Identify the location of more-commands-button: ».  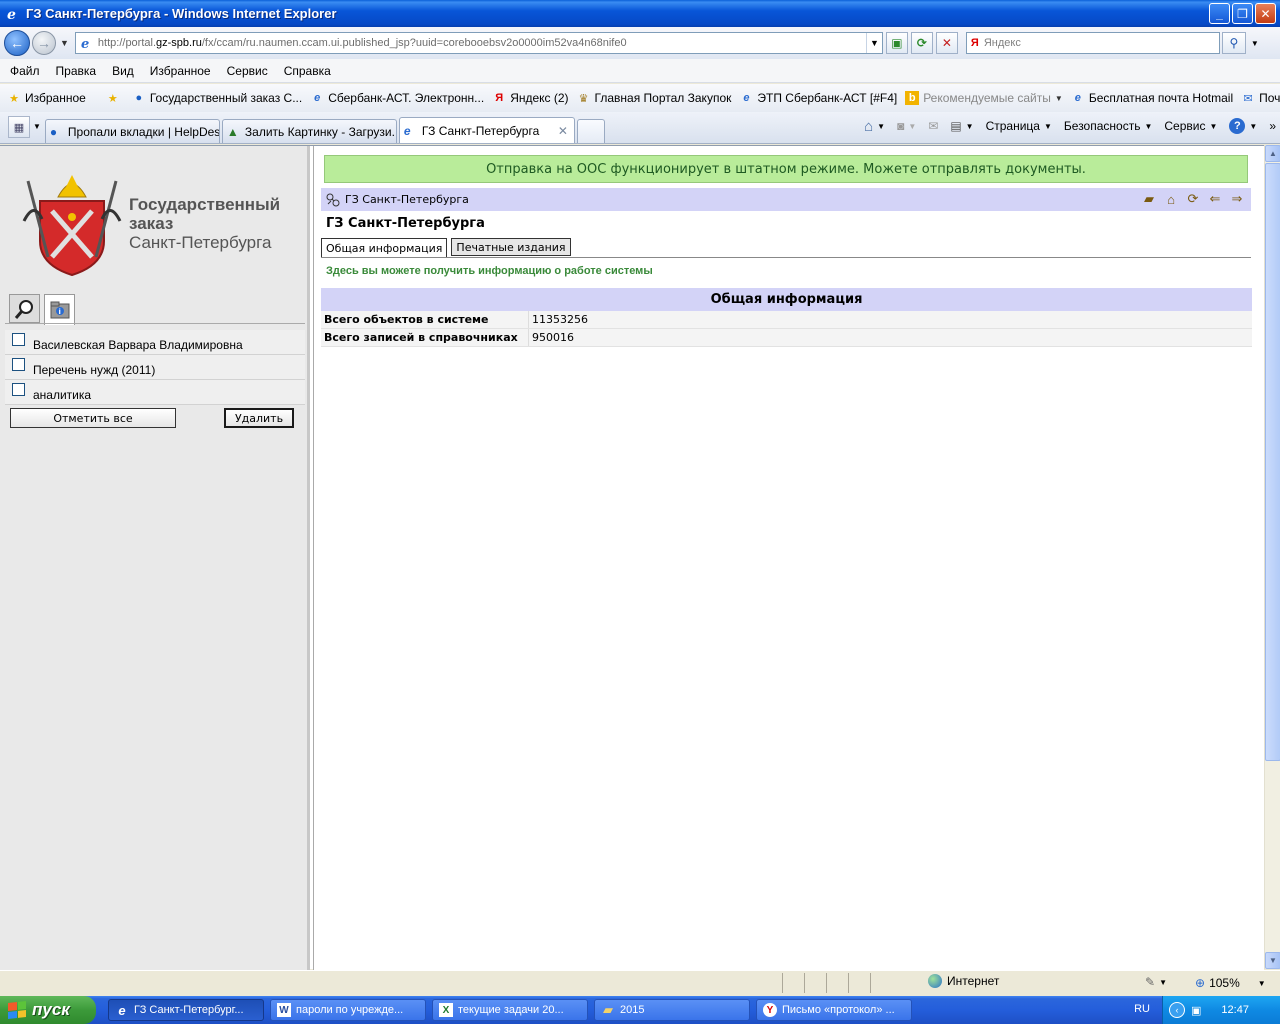
(1272, 126).